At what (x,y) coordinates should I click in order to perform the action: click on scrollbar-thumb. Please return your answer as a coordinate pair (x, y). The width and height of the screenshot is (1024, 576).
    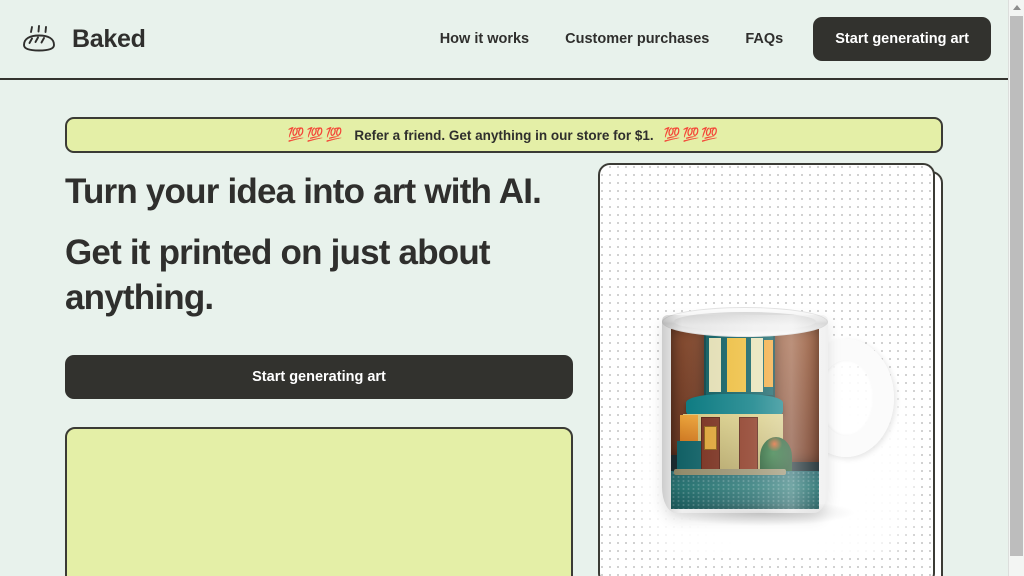
    Looking at the image, I should click on (1016, 286).